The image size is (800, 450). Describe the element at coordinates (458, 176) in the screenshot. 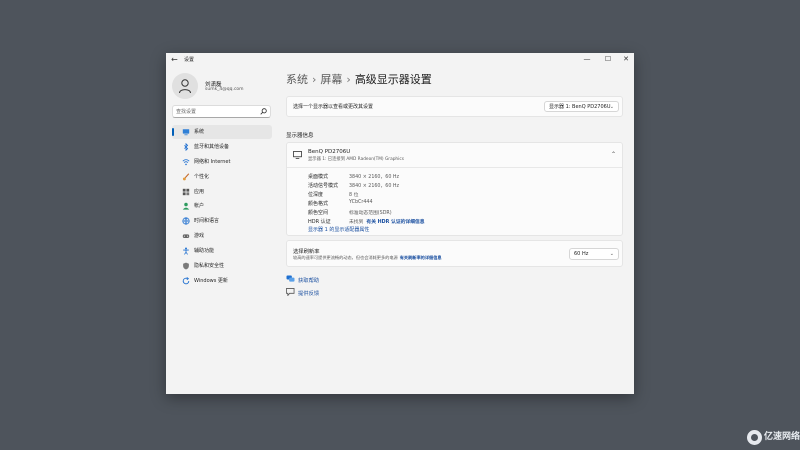

I see `property-row: 桌面模式 3840 × 2160，60 Hz` at that location.